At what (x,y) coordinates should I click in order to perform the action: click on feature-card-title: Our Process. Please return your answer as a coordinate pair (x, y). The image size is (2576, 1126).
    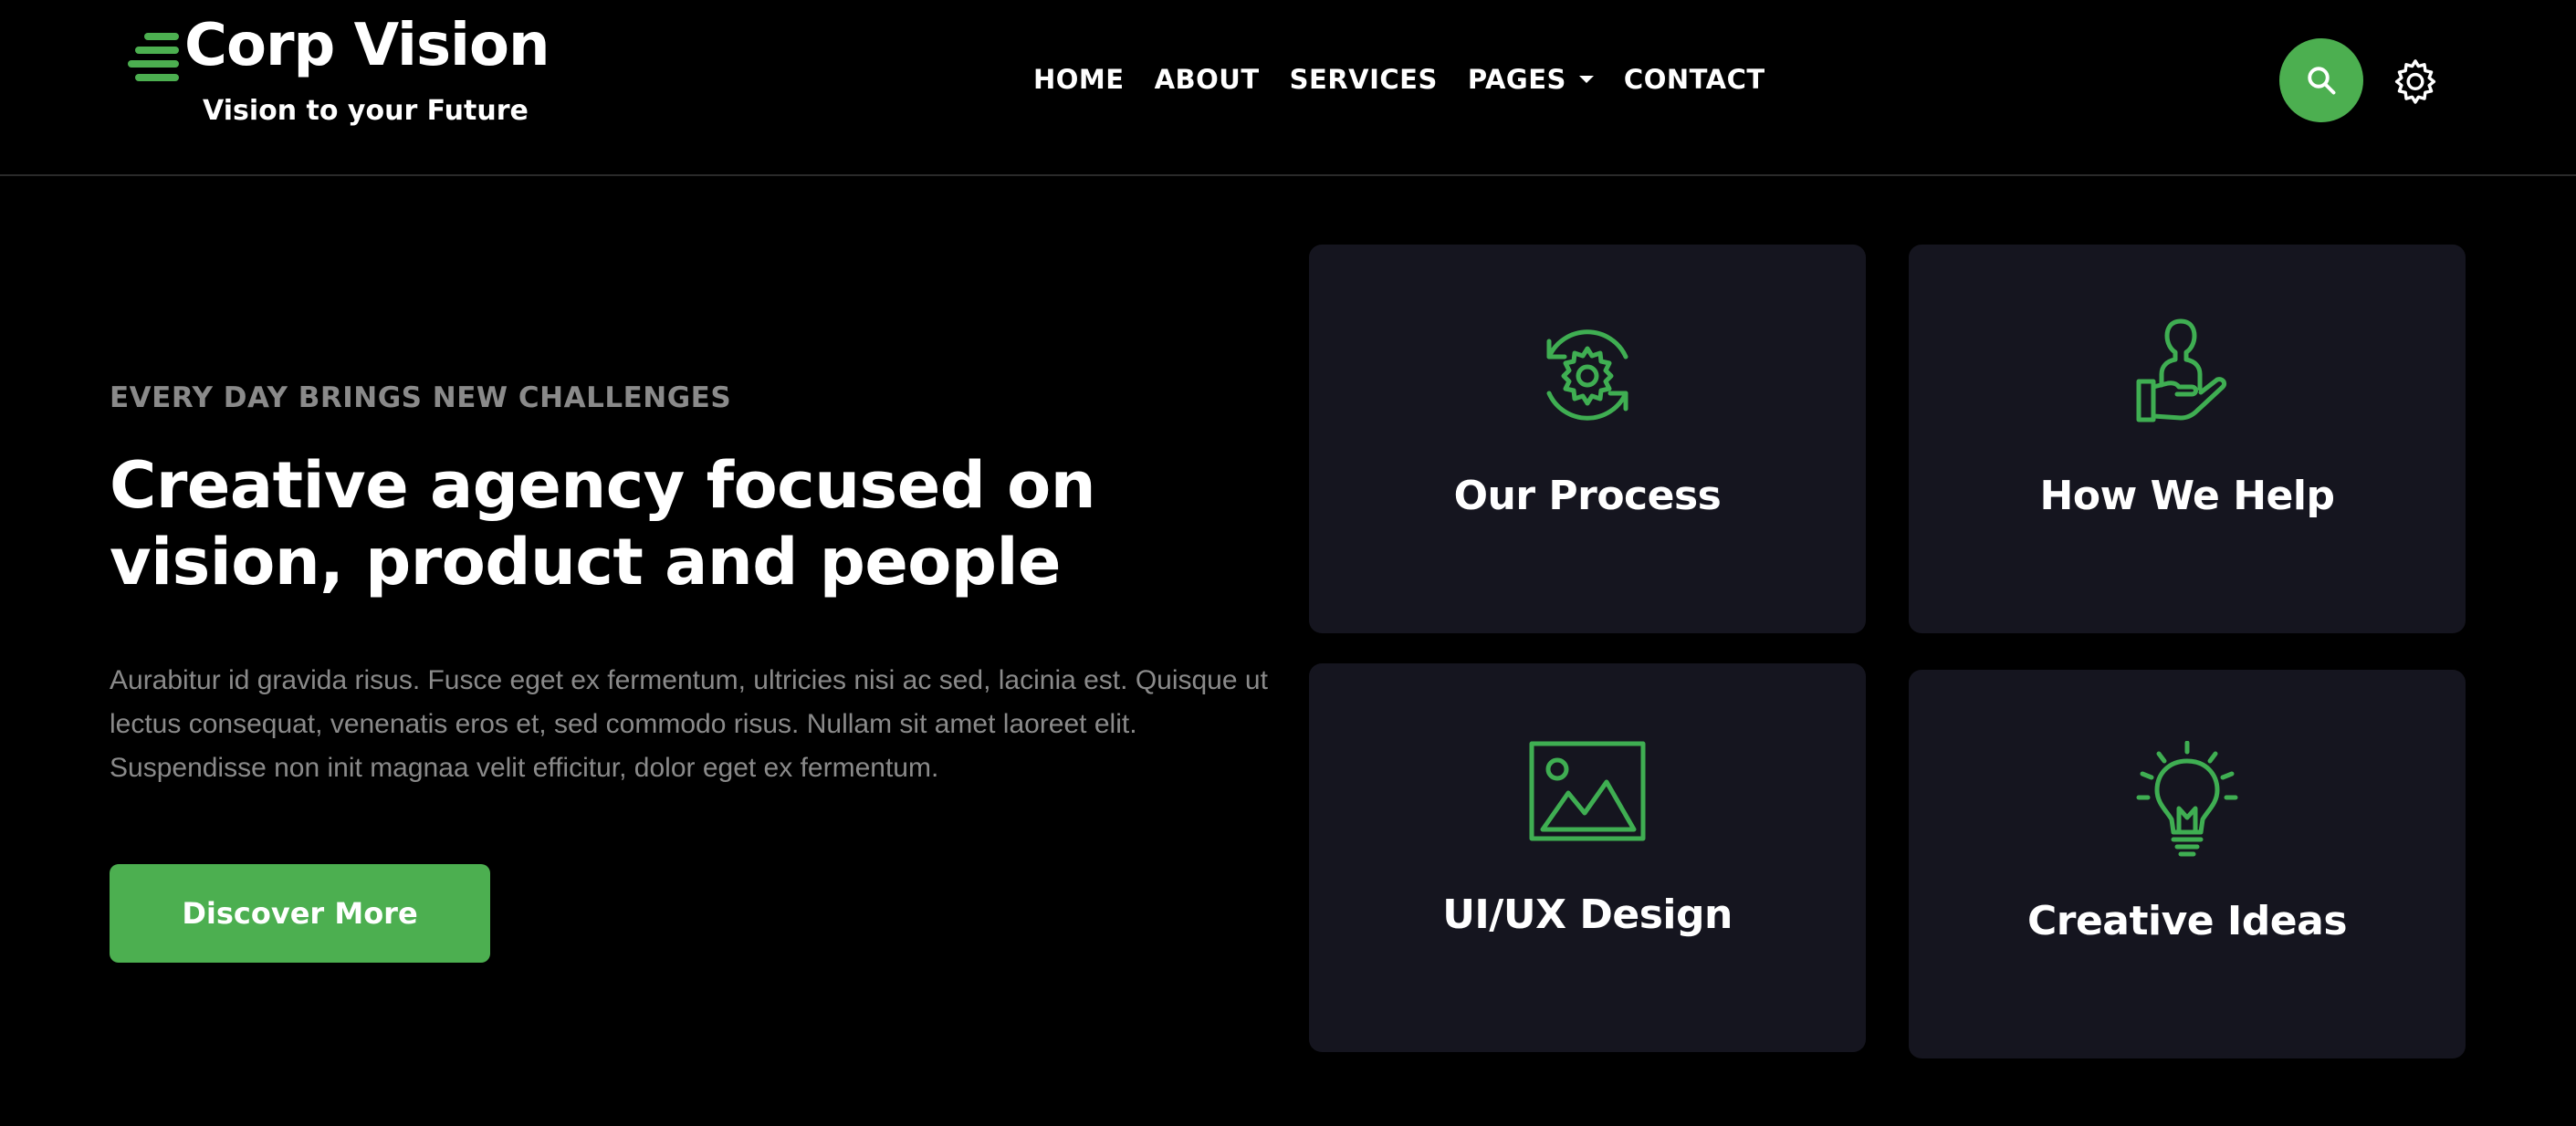
    Looking at the image, I should click on (1587, 496).